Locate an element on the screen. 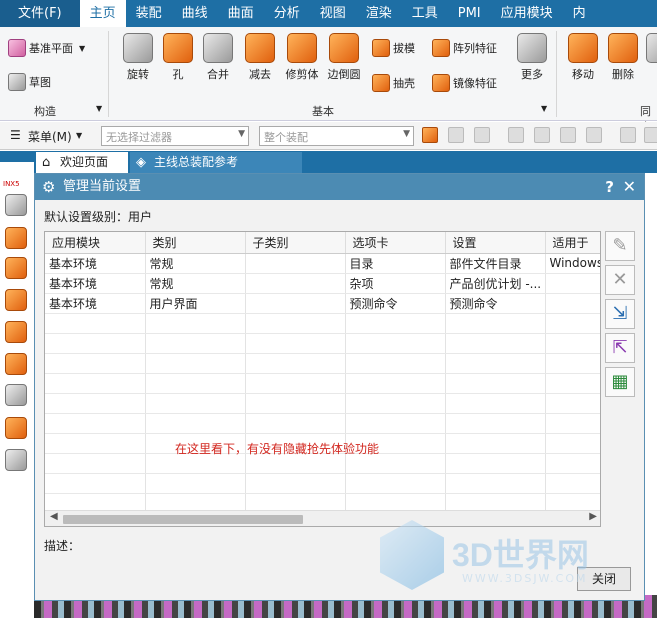 The height and width of the screenshot is (618, 657). menubar: 文件(F) 主页 装配 曲线 曲面 分析 视图 渲染 工具 PMI 应用模块 内 is located at coordinates (328, 13).